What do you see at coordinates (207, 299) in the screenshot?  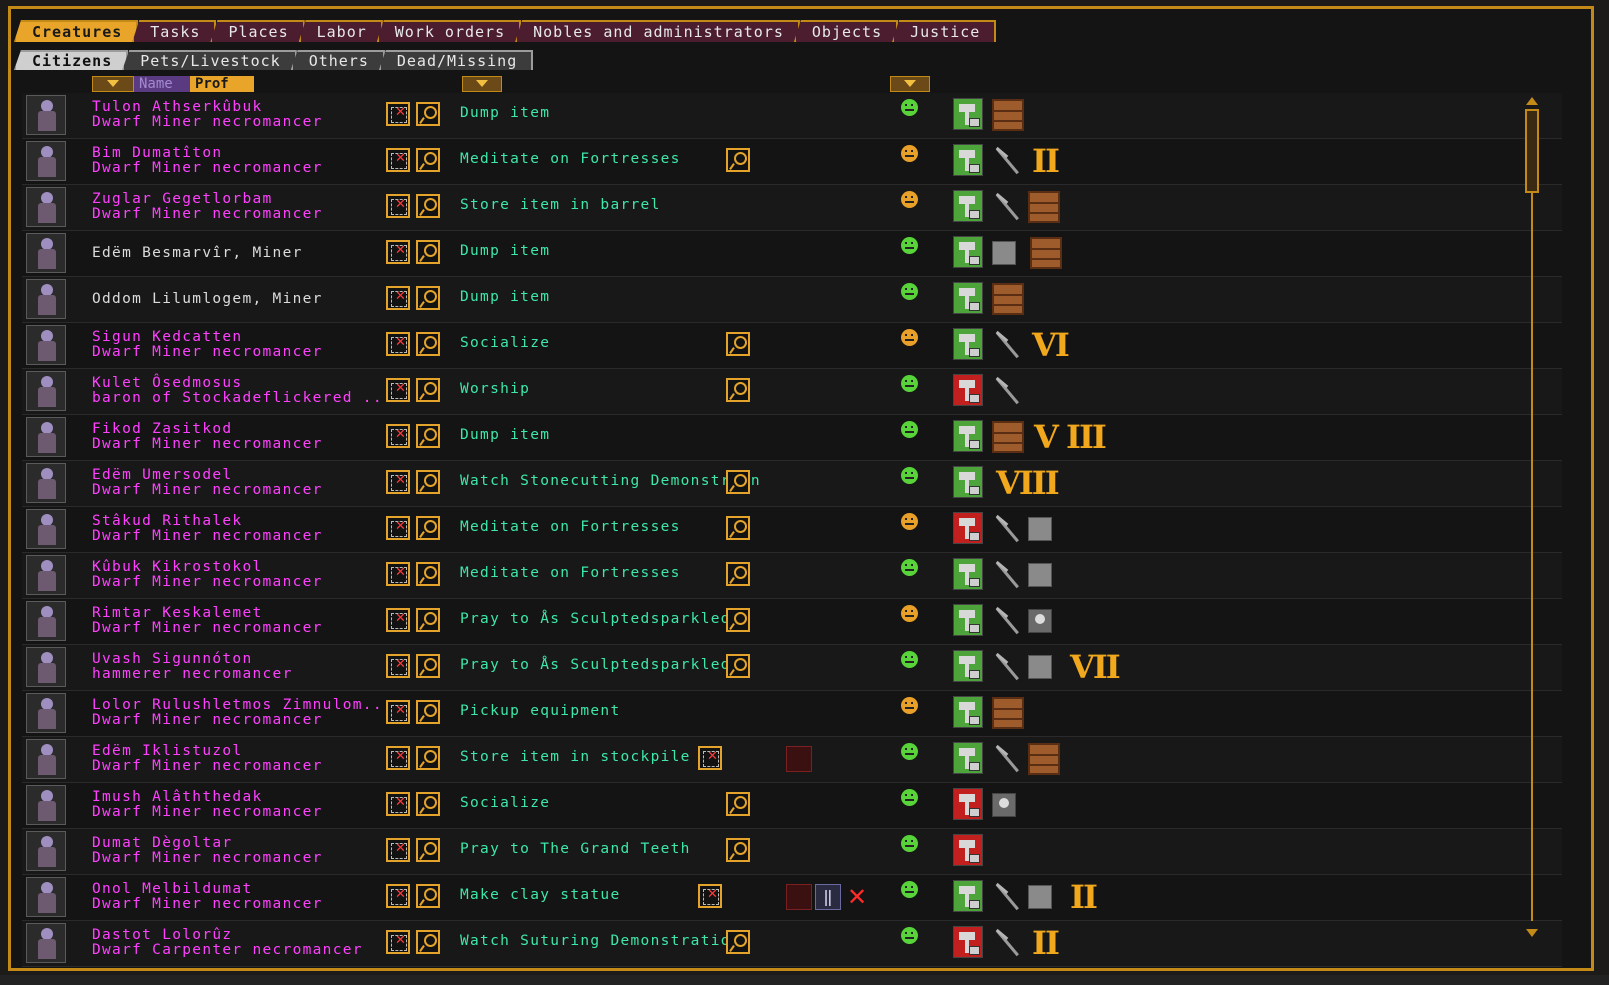 I see `citizen-name: Oddom Lilumlogem, Miner` at bounding box center [207, 299].